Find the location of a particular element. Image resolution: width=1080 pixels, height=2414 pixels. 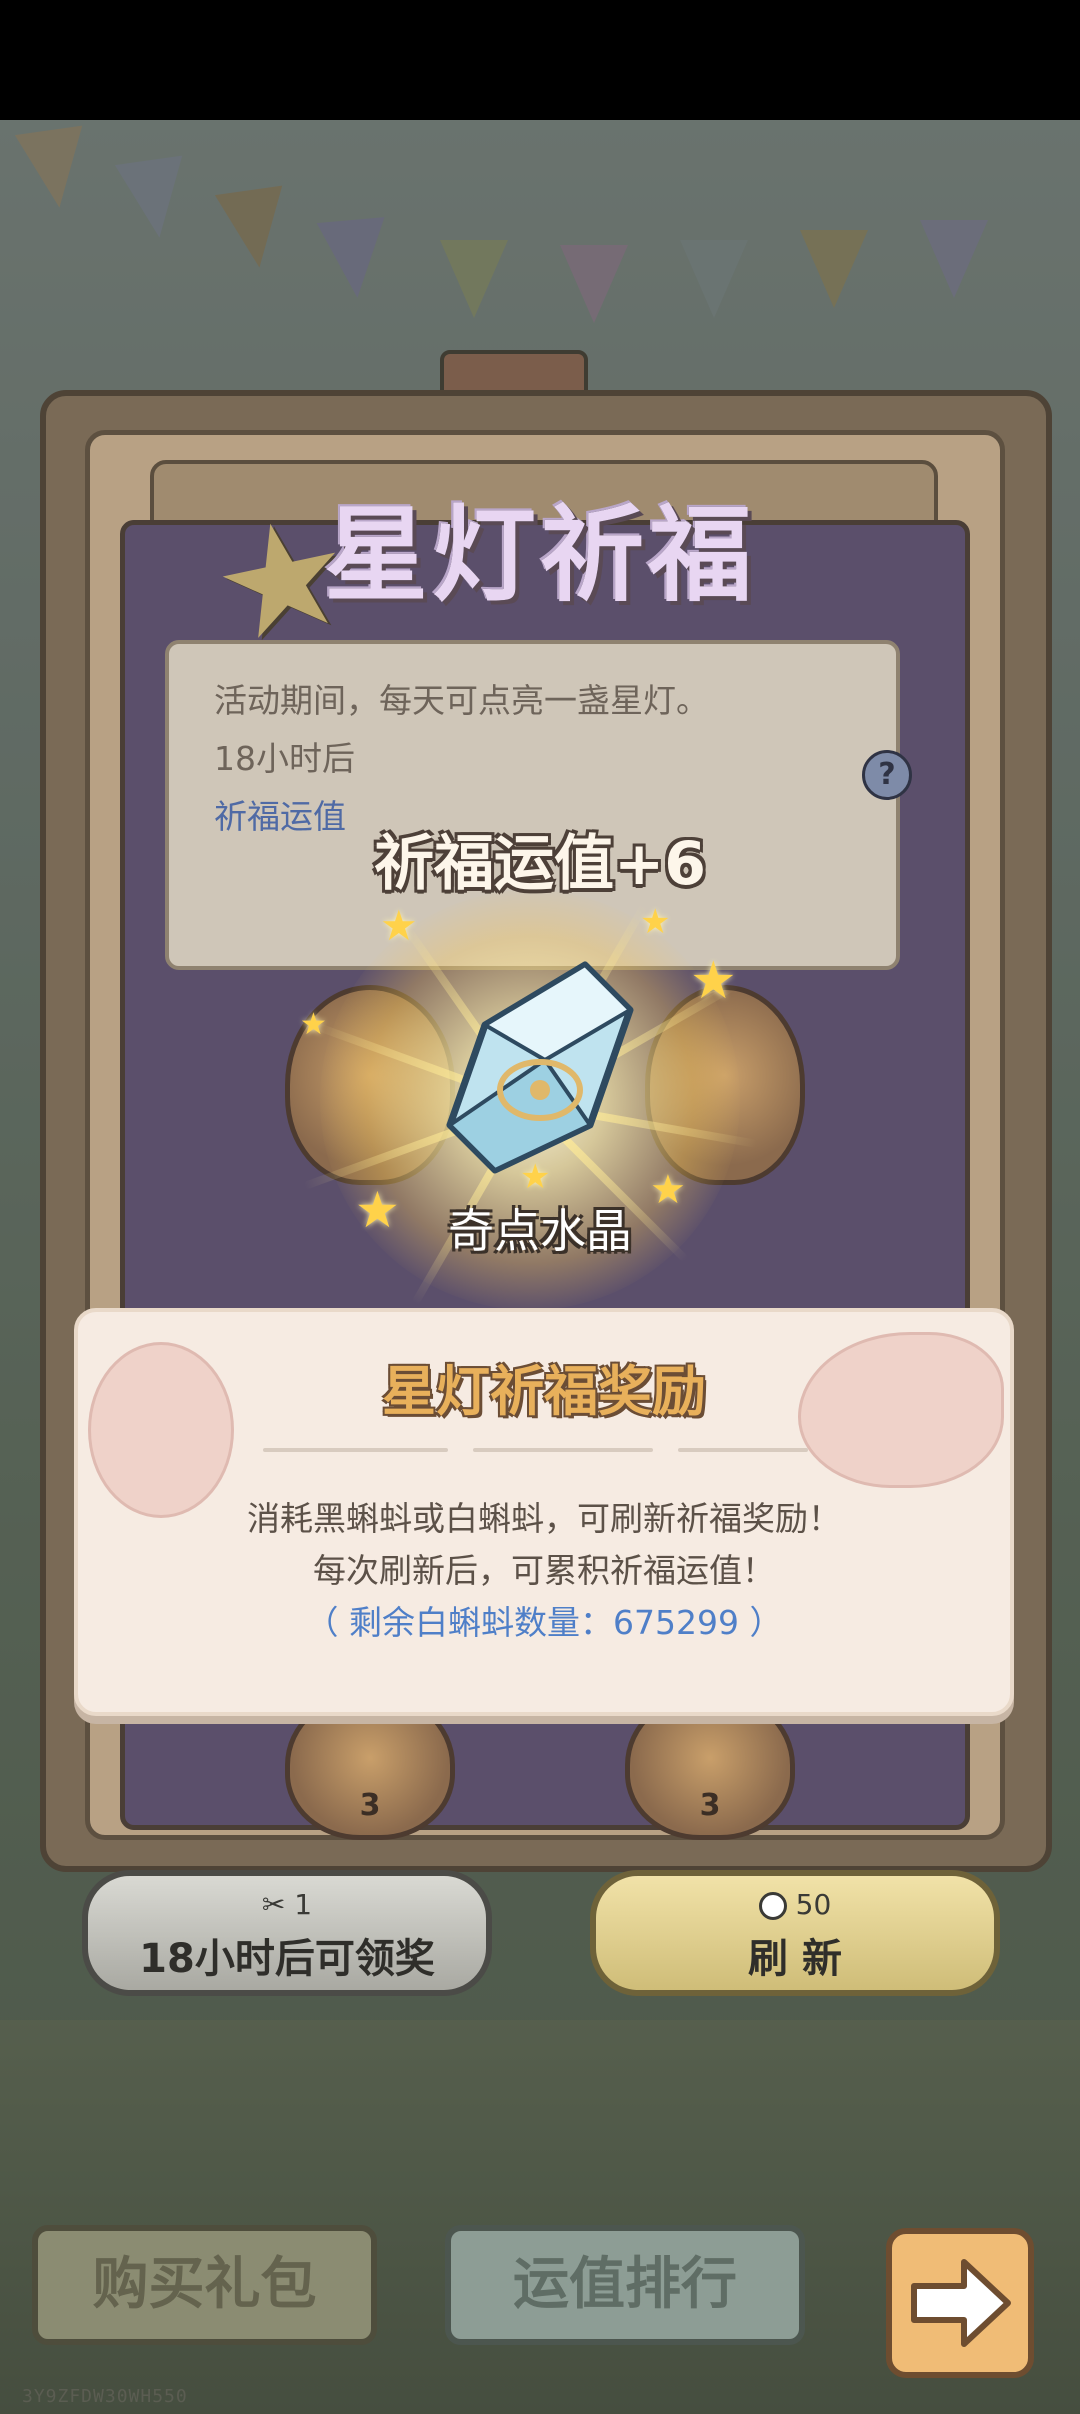

tadpole-icon is located at coordinates (772, 1906).